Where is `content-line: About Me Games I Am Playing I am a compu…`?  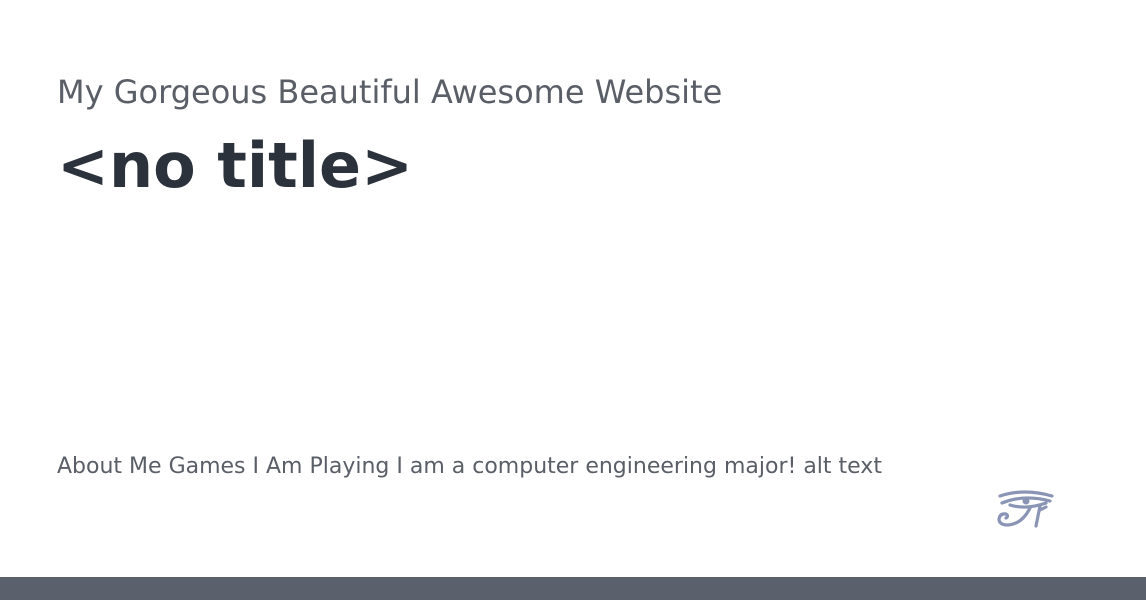
content-line: About Me Games I Am Playing I am a compu… is located at coordinates (469, 467).